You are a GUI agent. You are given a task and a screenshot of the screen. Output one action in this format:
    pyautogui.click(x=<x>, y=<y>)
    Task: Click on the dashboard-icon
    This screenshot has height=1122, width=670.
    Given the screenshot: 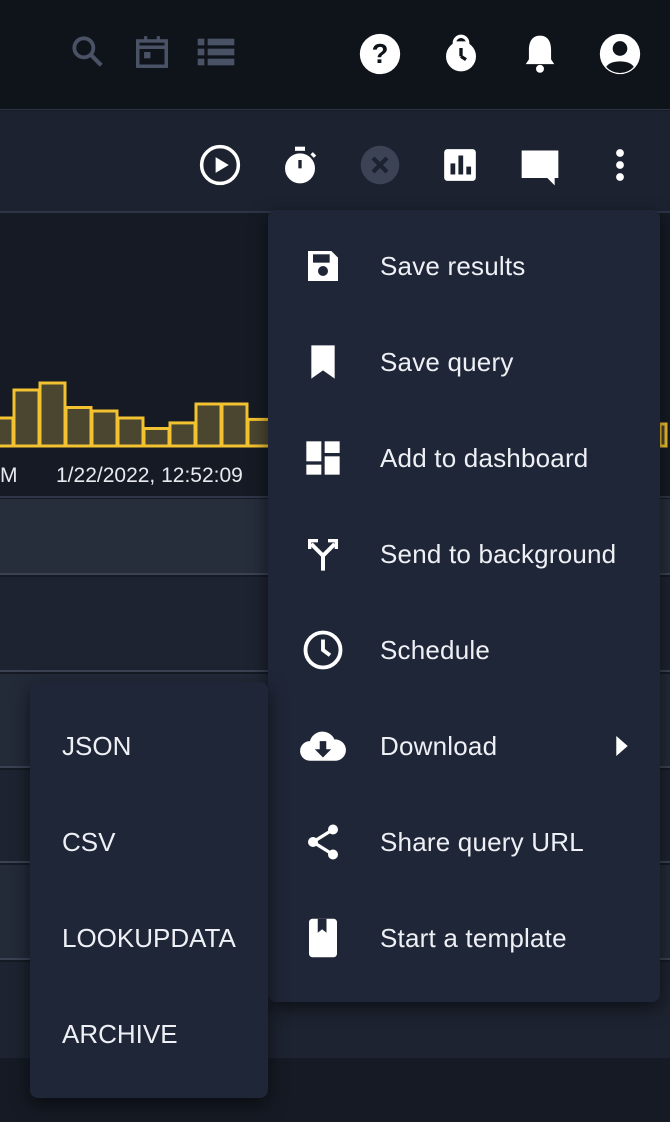 What is the action you would take?
    pyautogui.click(x=323, y=458)
    